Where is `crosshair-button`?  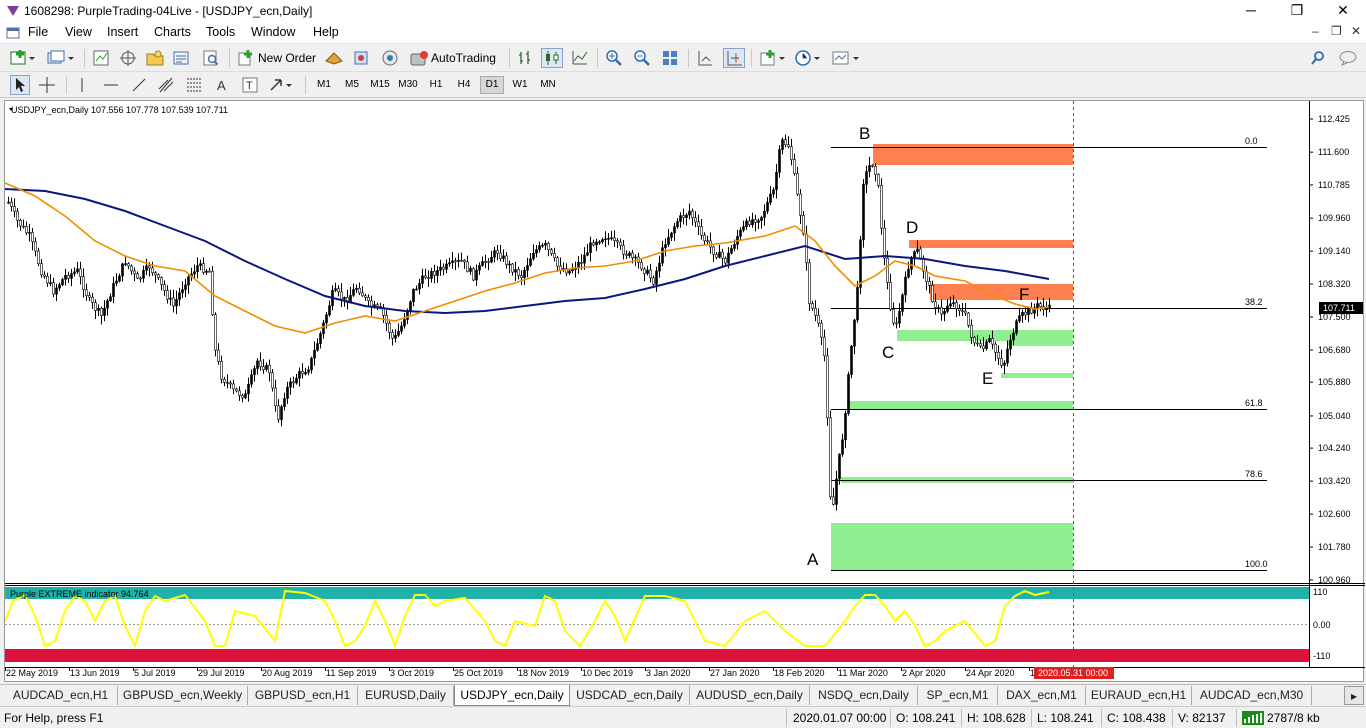
crosshair-button is located at coordinates (47, 85).